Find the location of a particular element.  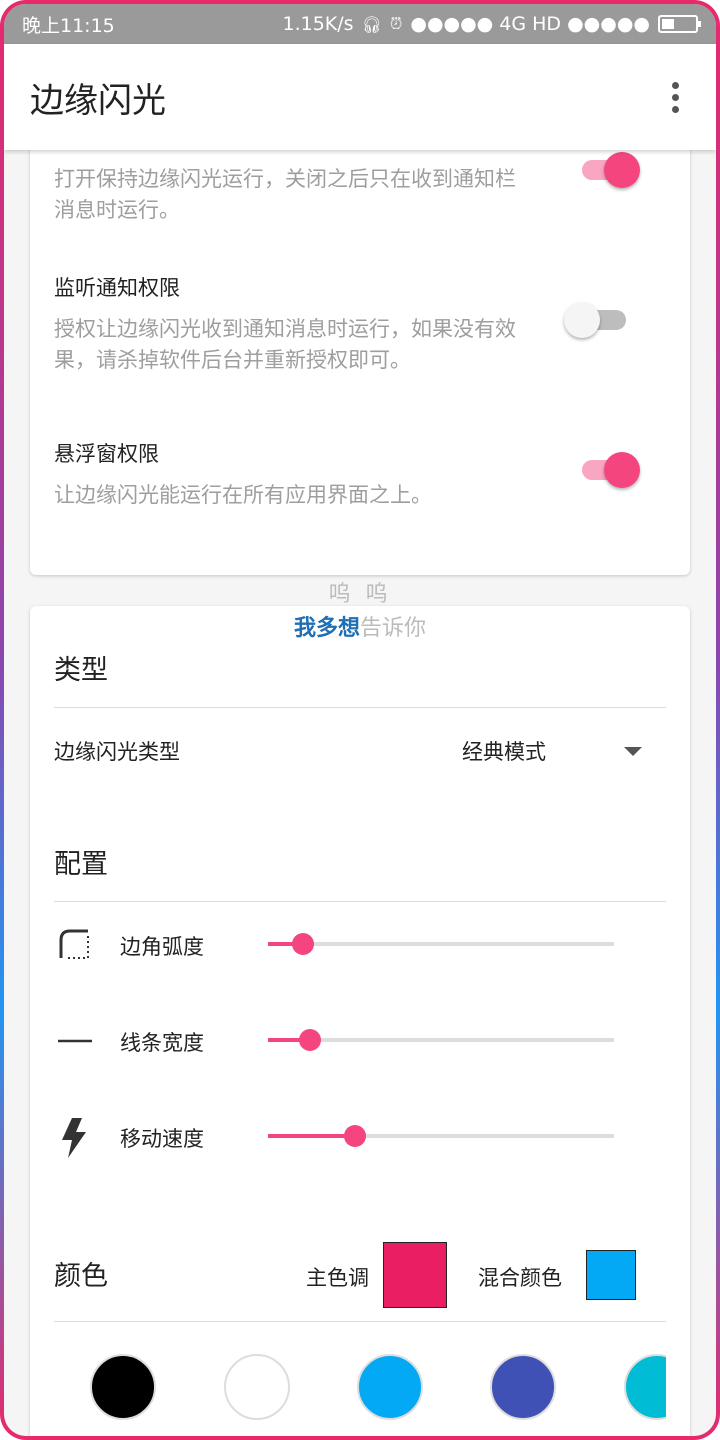

network-speed: 1.15K/s is located at coordinates (318, 24).